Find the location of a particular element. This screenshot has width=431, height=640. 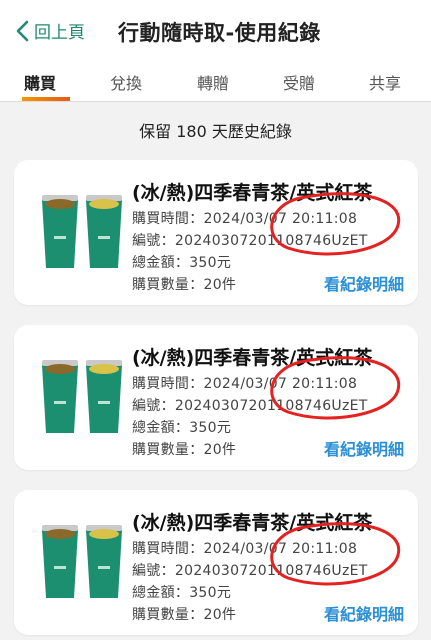

tab-share: 共享 is located at coordinates (385, 82).